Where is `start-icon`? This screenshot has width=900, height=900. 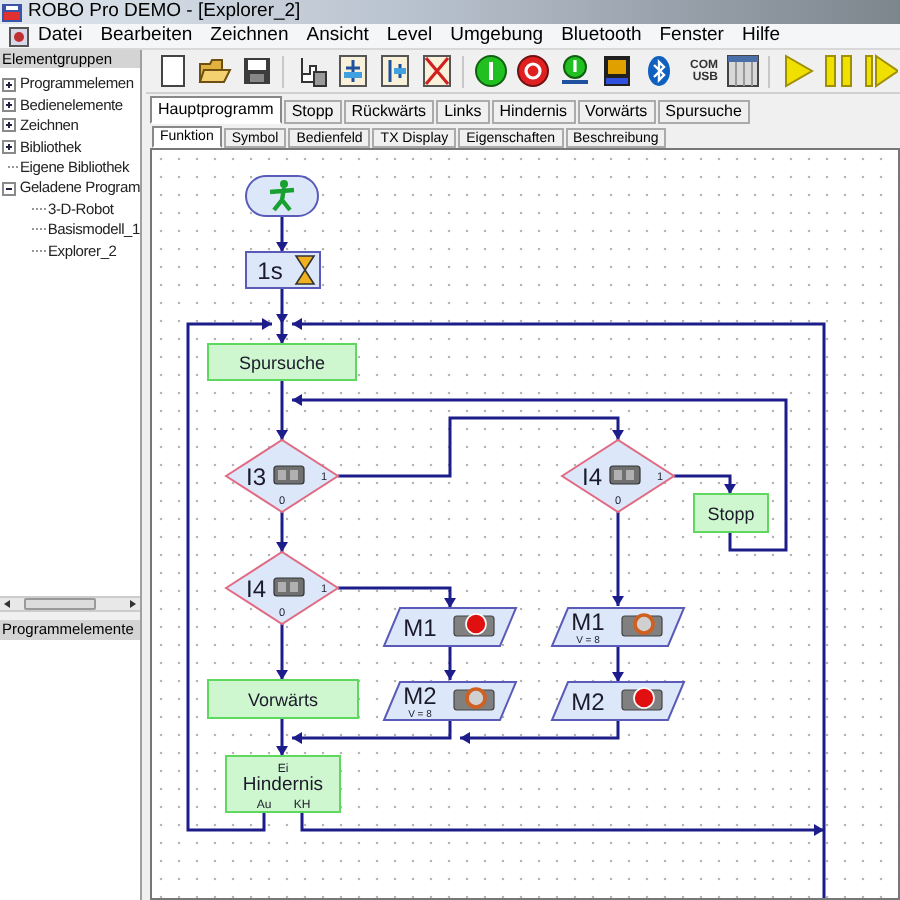 start-icon is located at coordinates (490, 71).